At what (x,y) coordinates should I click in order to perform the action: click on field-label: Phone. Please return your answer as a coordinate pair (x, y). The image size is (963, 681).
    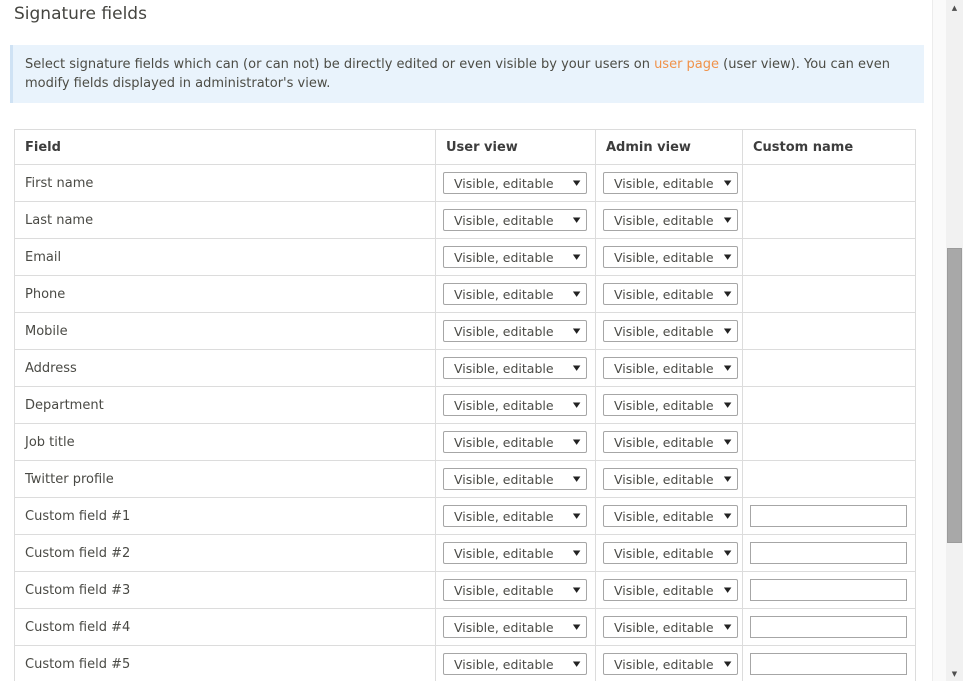
    Looking at the image, I should click on (225, 294).